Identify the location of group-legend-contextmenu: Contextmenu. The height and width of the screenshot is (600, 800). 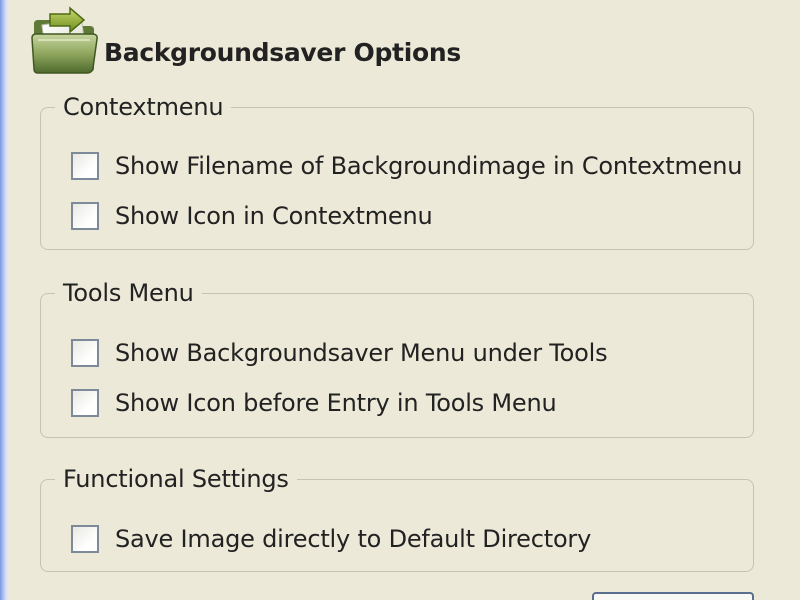
(143, 107).